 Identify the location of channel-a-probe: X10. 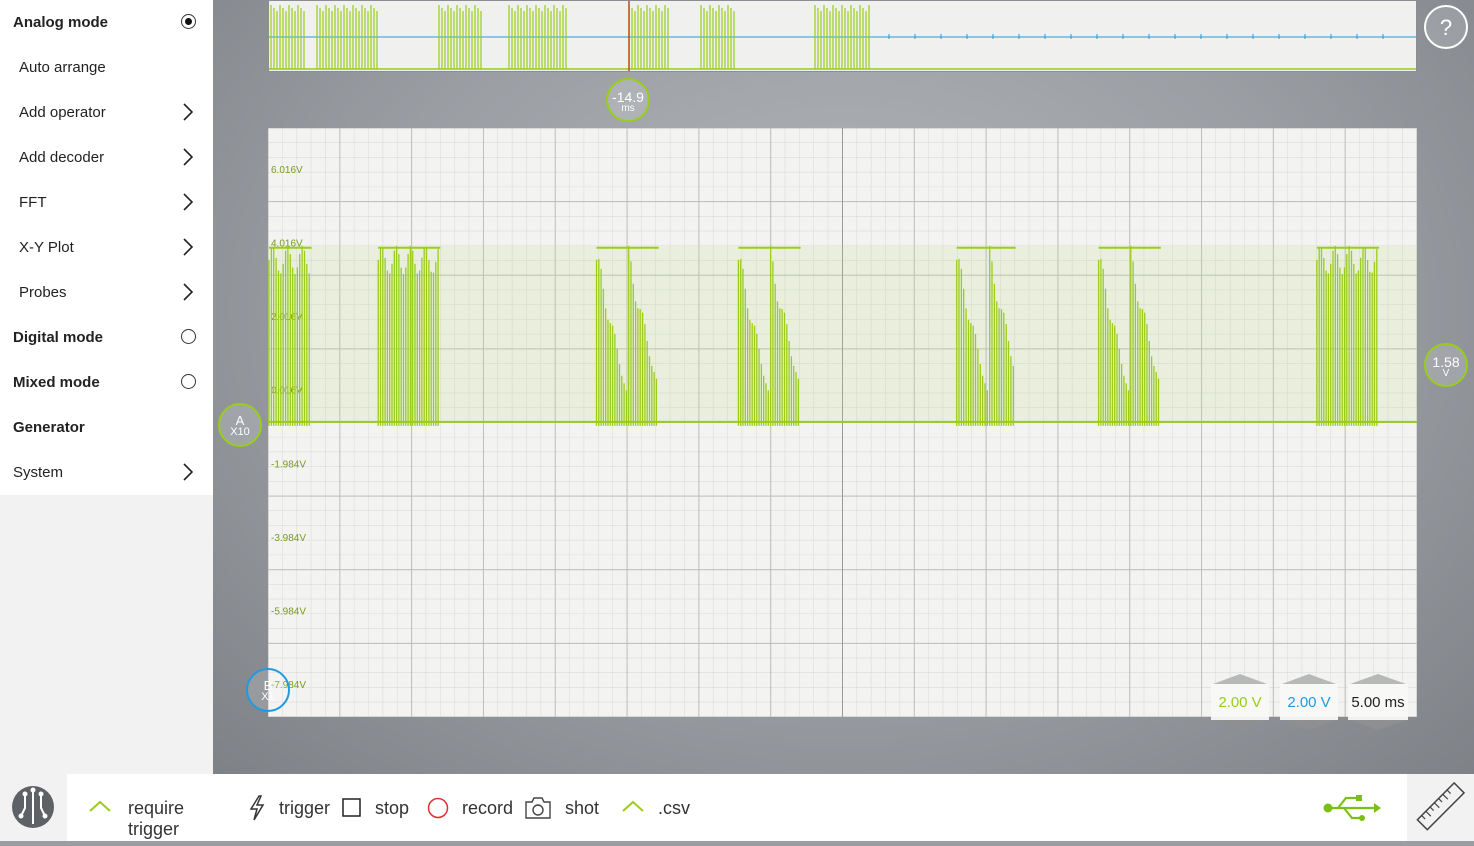
(240, 432).